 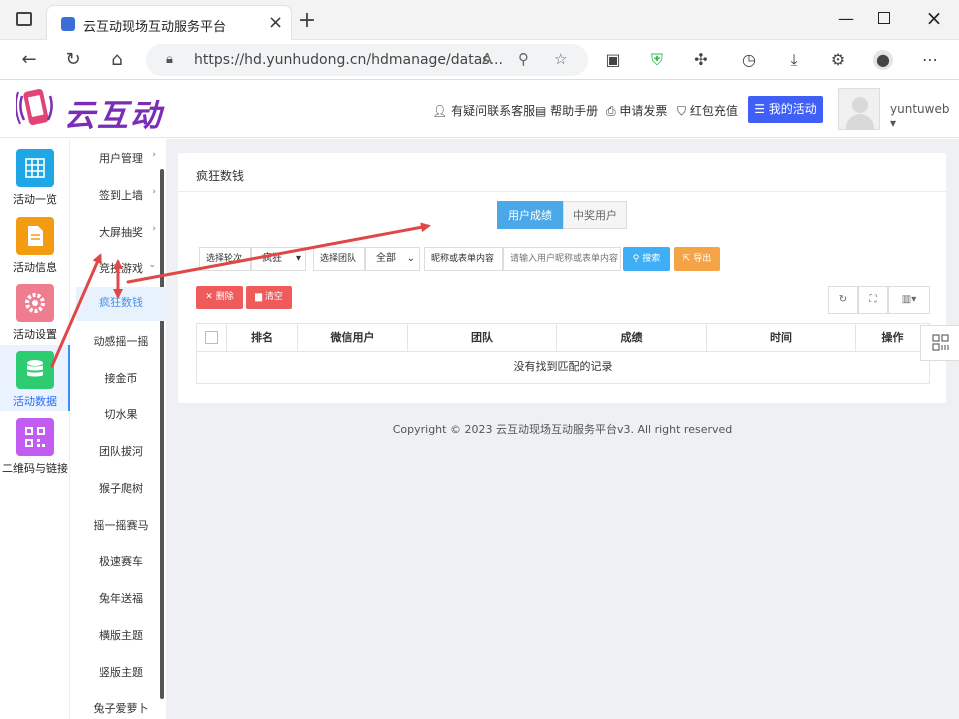 I want to click on sidebar-item-shake: 动感摇一摇, so click(x=121, y=341).